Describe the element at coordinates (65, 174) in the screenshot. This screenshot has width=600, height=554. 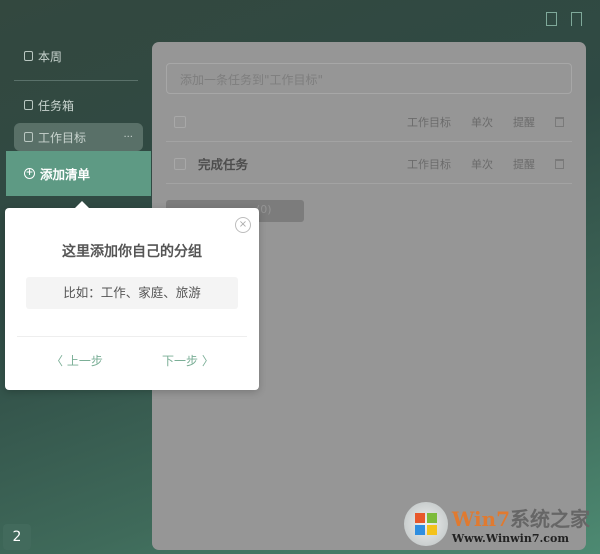
I see `add-list-label: 添加清单` at that location.